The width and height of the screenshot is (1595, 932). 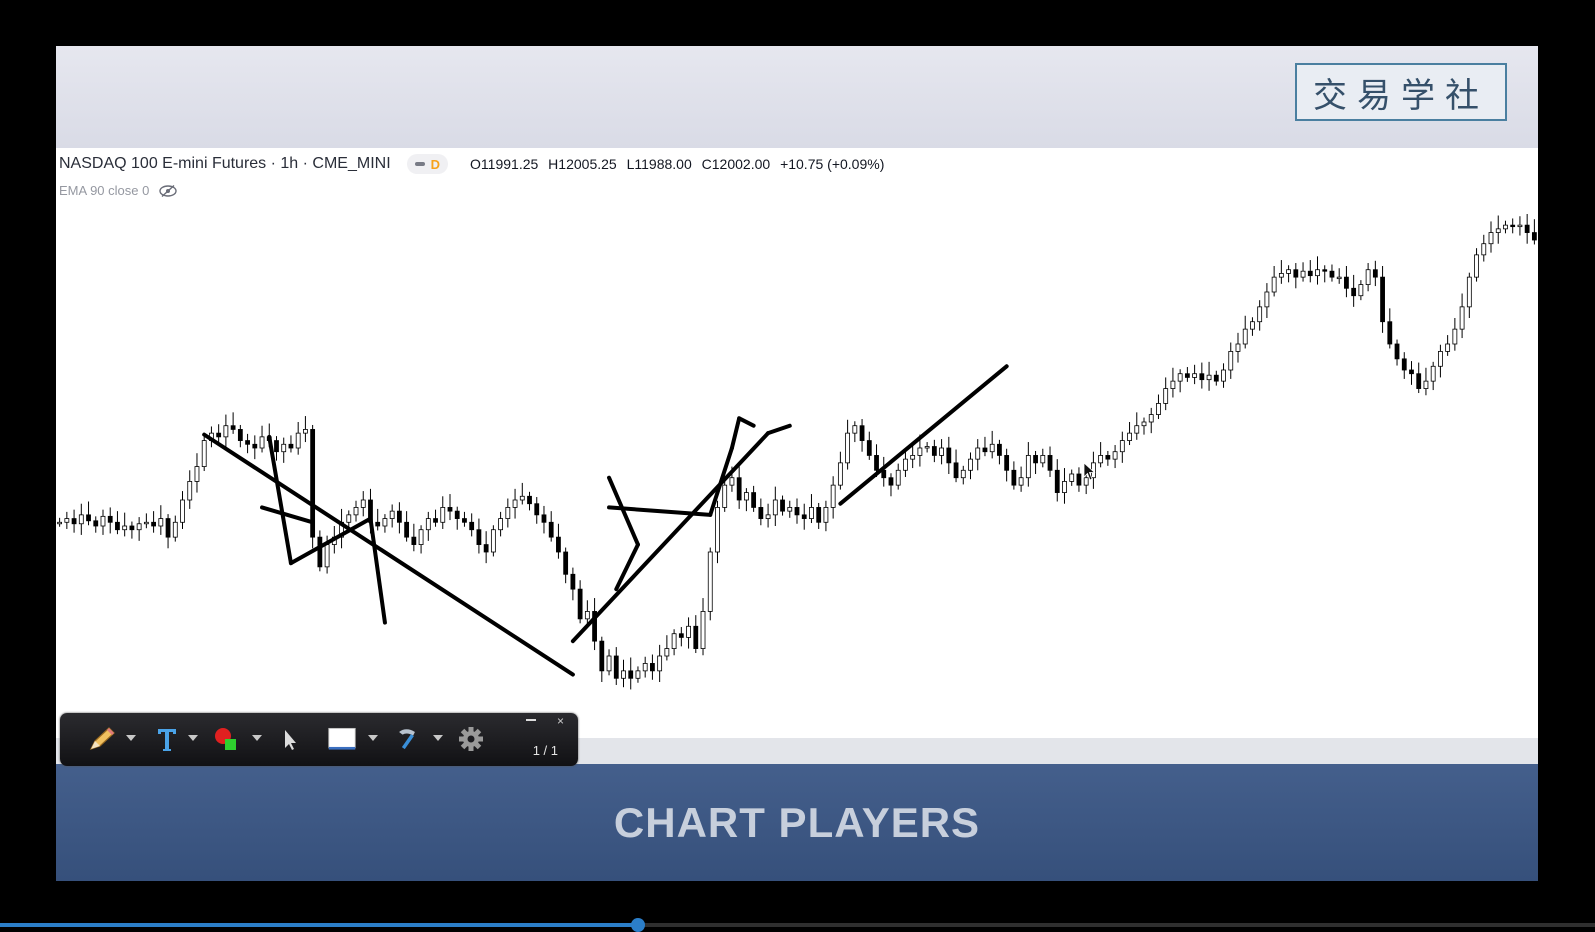 I want to click on progress-handle, so click(x=638, y=925).